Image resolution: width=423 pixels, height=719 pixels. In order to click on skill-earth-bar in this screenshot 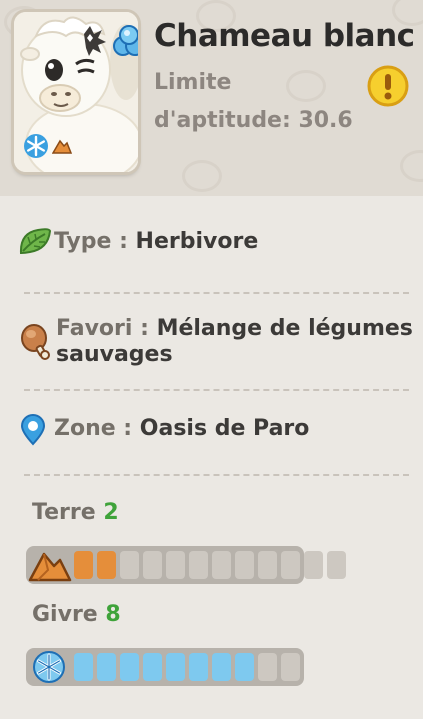, I will do `click(186, 565)`.